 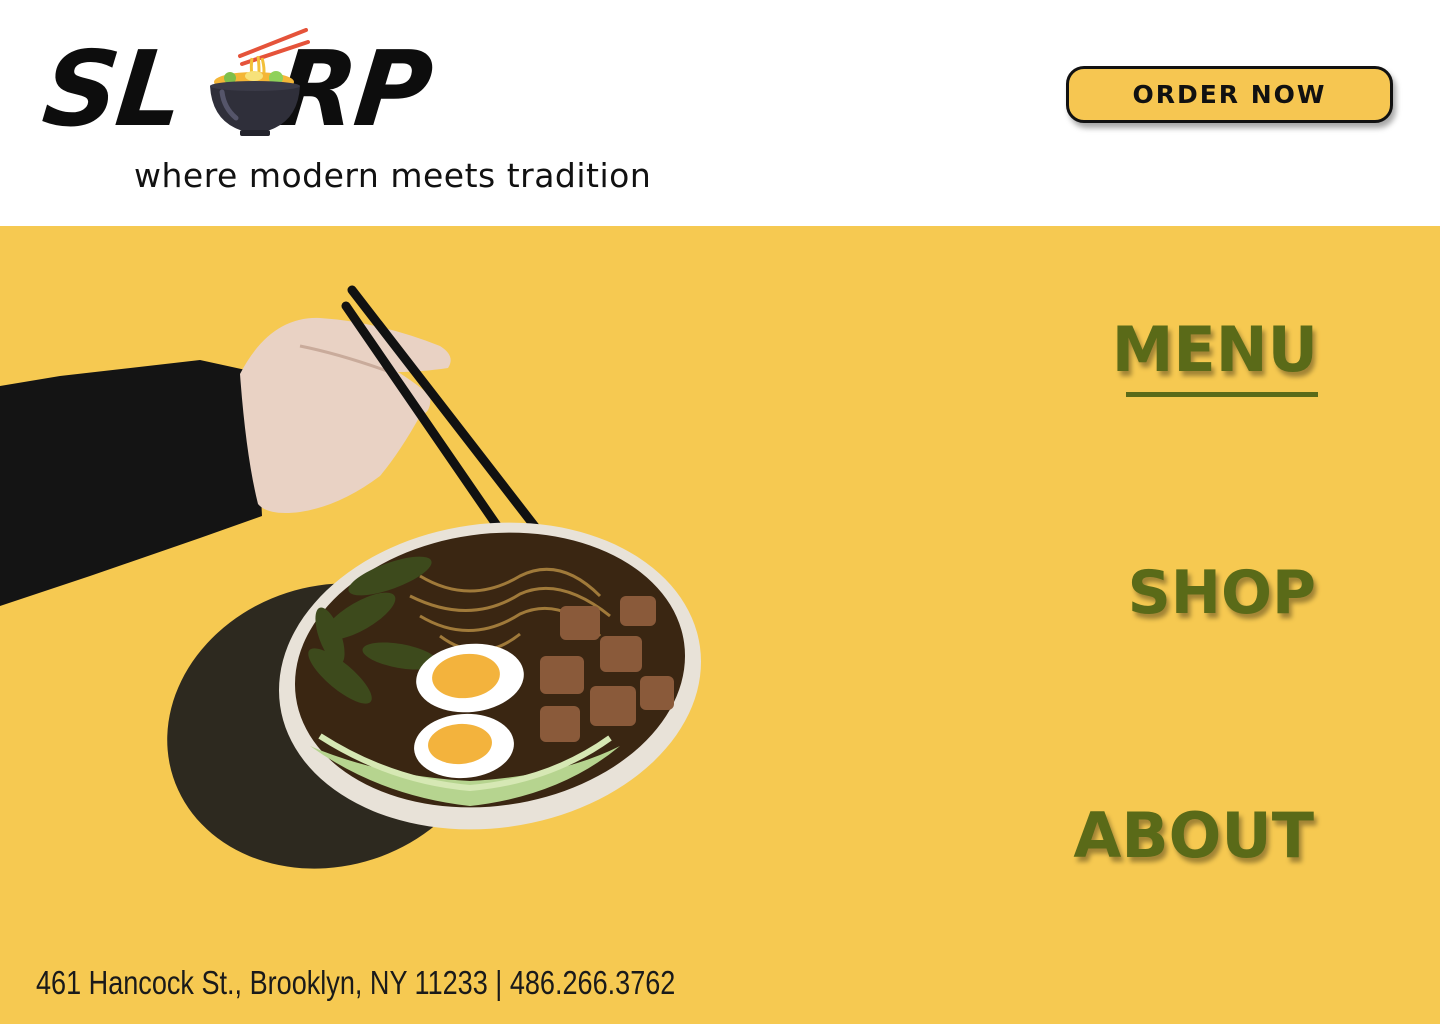 What do you see at coordinates (1215, 350) in the screenshot?
I see `nav-menu-link: MENU` at bounding box center [1215, 350].